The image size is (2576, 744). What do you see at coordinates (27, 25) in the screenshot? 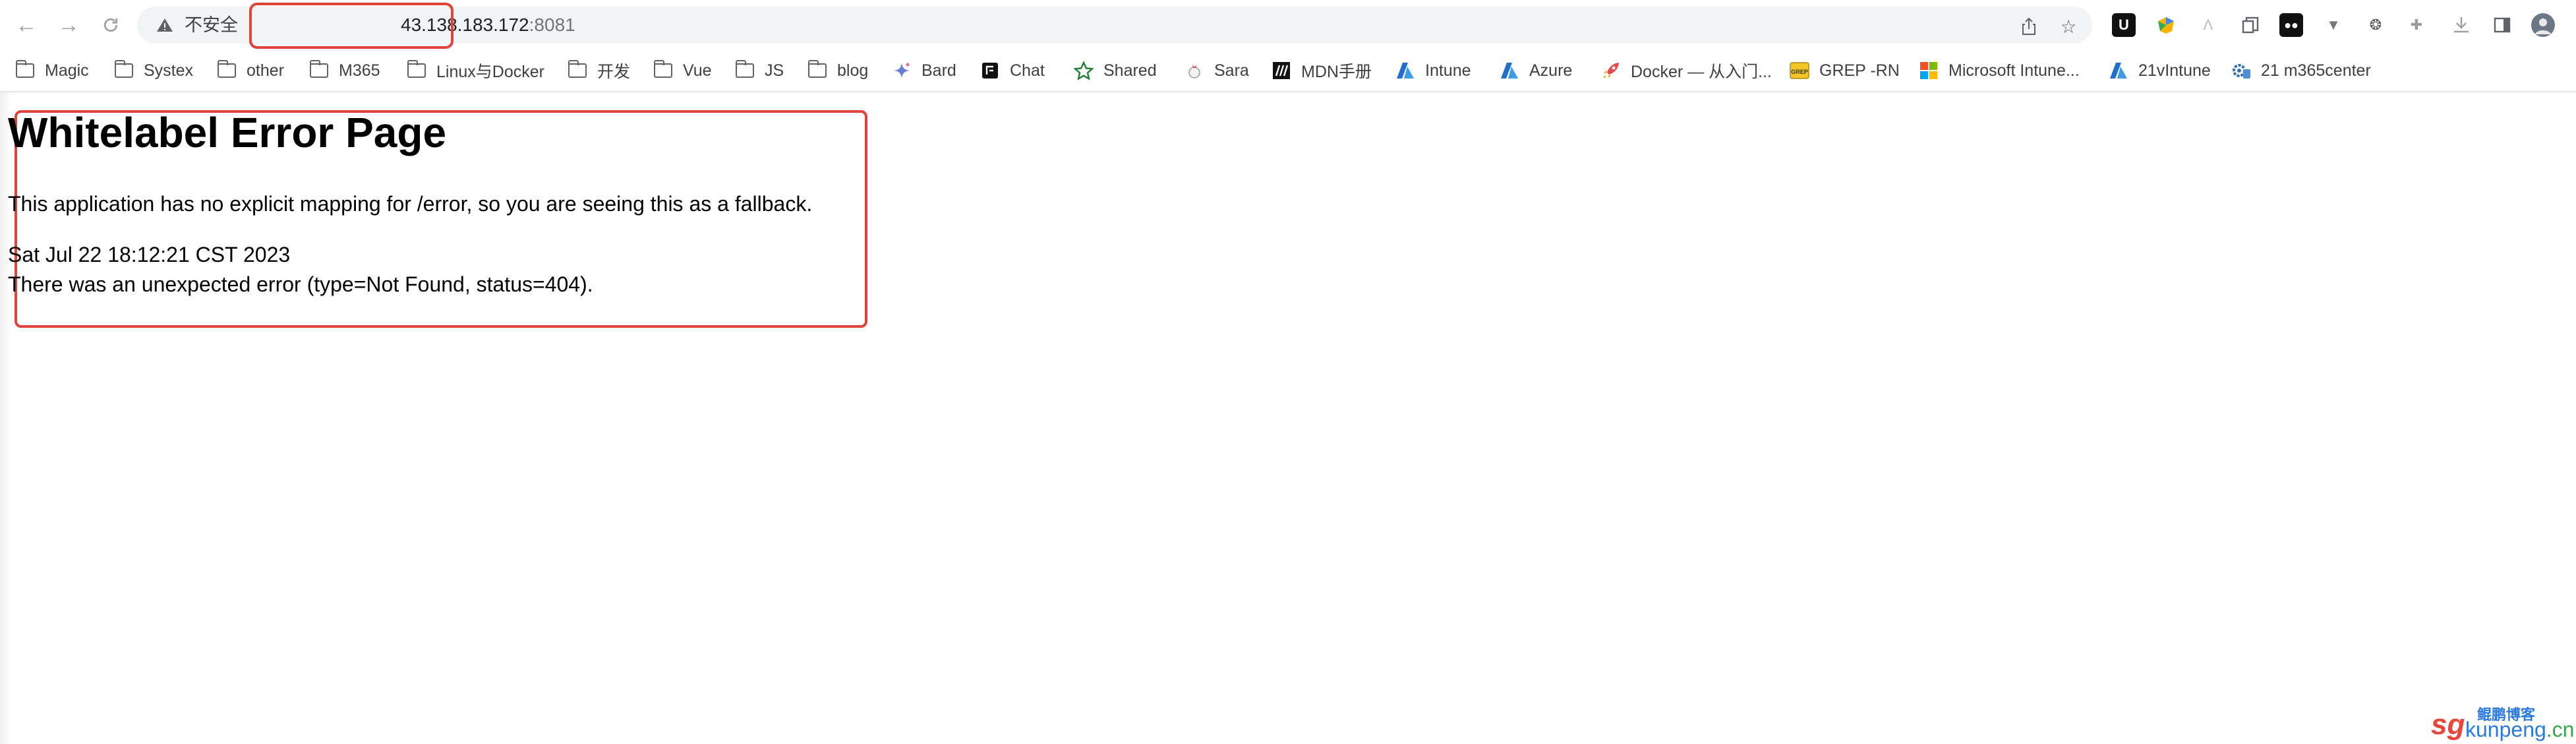
I see `back-arrow-icon: ←` at bounding box center [27, 25].